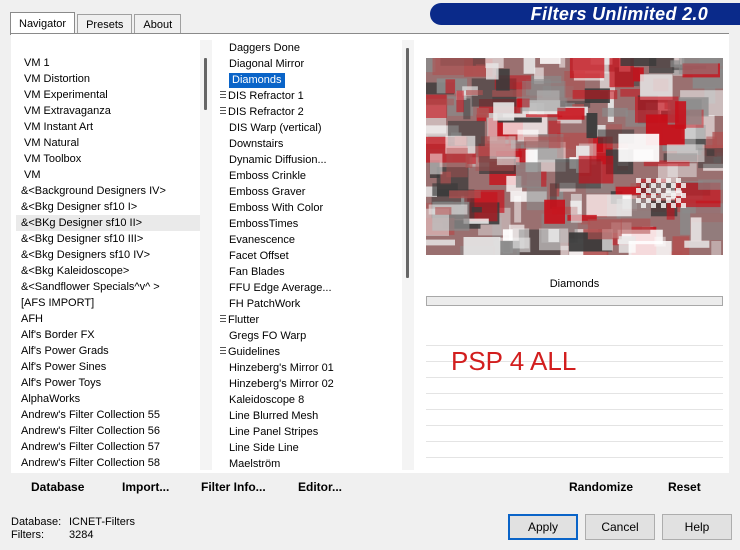 This screenshot has height=550, width=740. Describe the element at coordinates (73, 529) in the screenshot. I see `status-info: Database: ICNET-Filters Filters: 3284` at that location.